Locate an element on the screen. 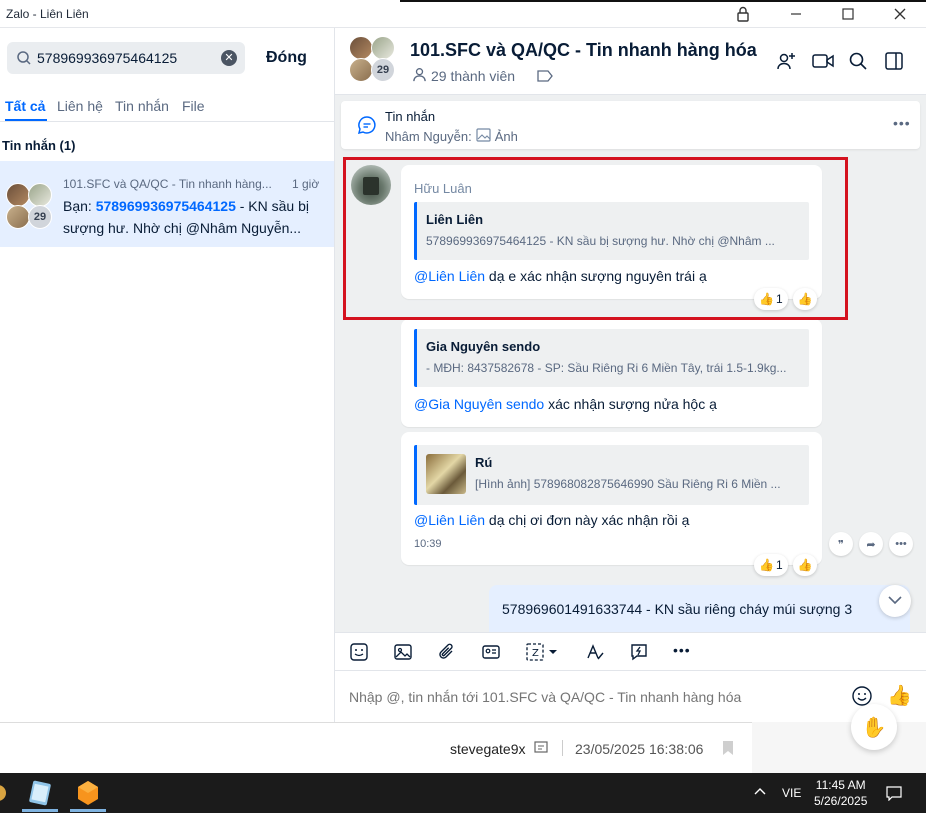 The image size is (926, 813). message-badge-icon is located at coordinates (542, 750).